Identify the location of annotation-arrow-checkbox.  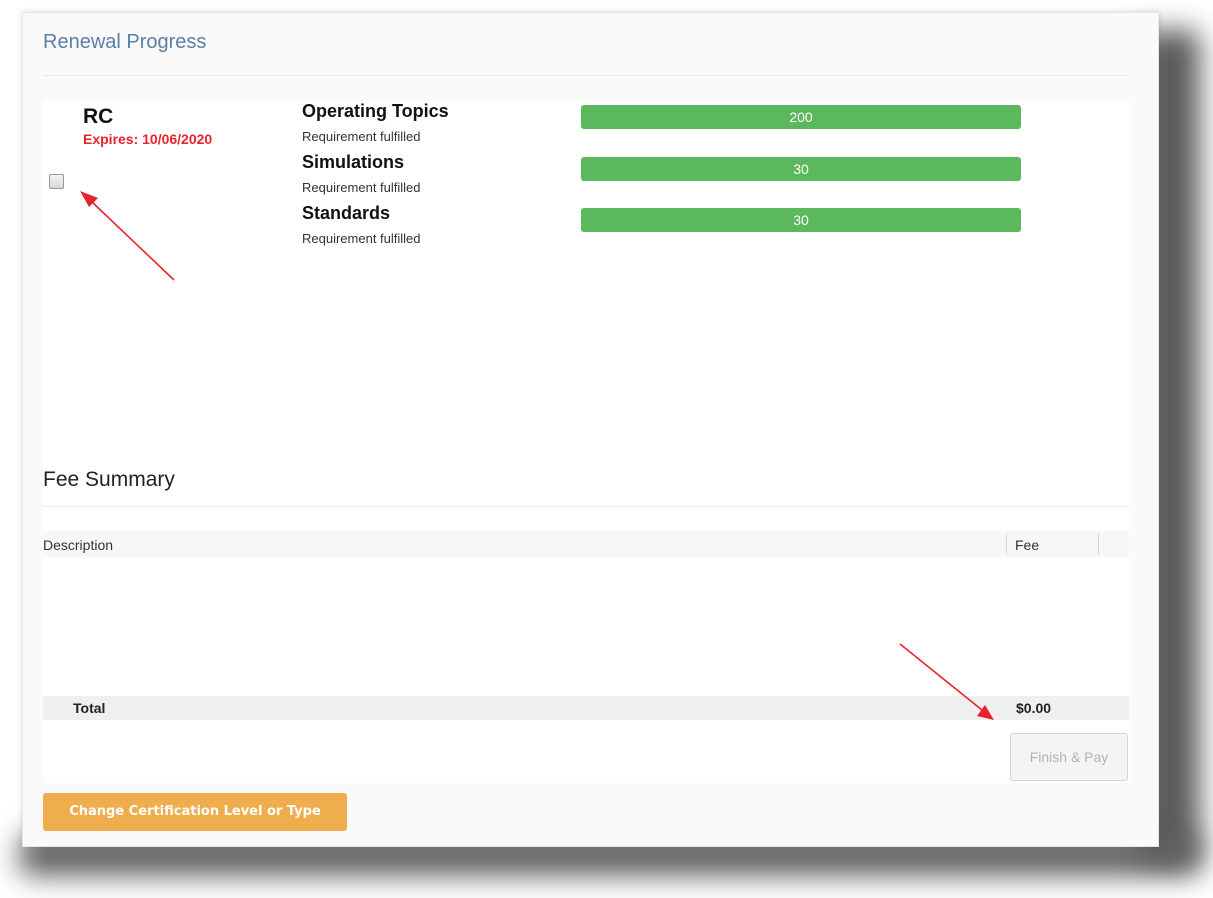
(127, 236).